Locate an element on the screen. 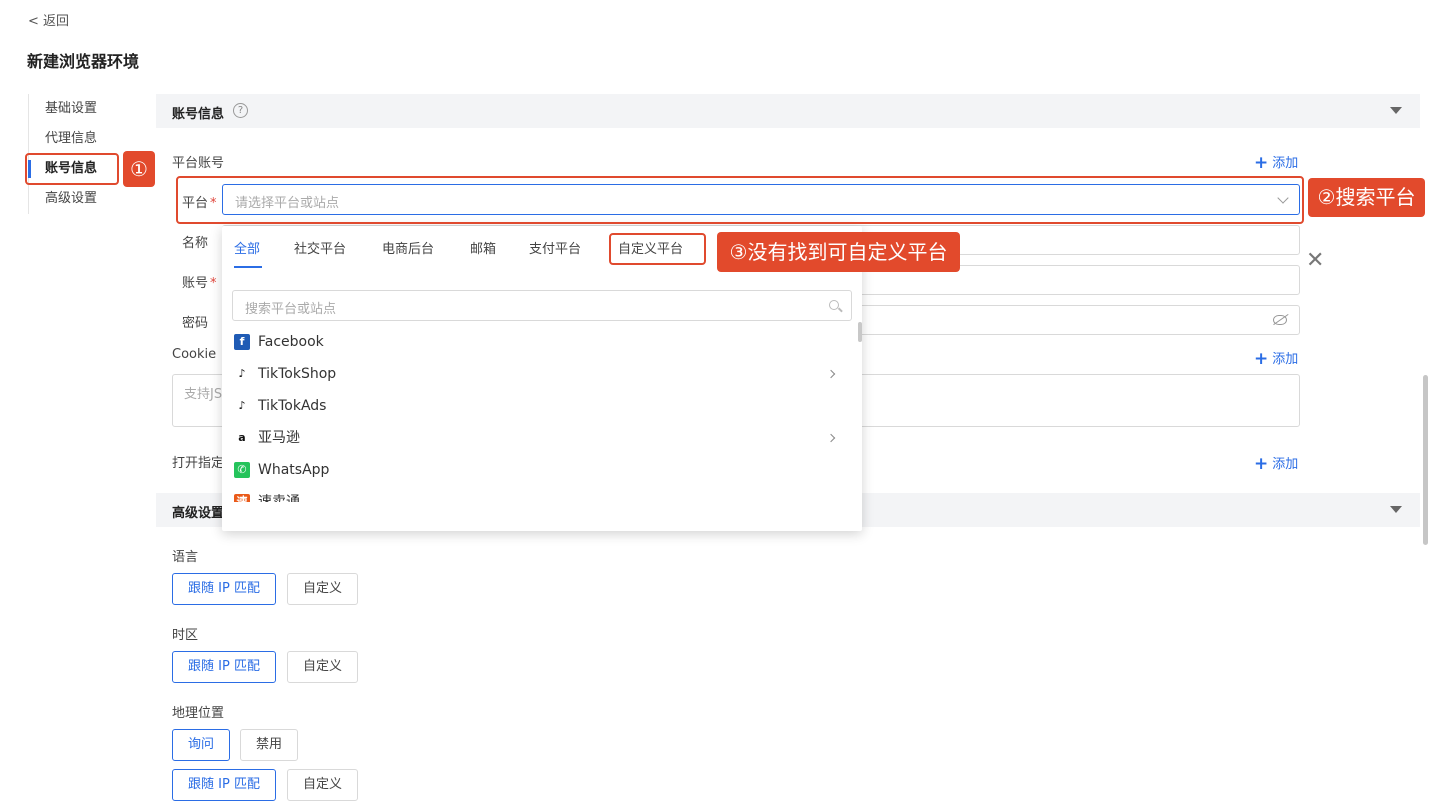  back-link: < 返回 is located at coordinates (48, 19).